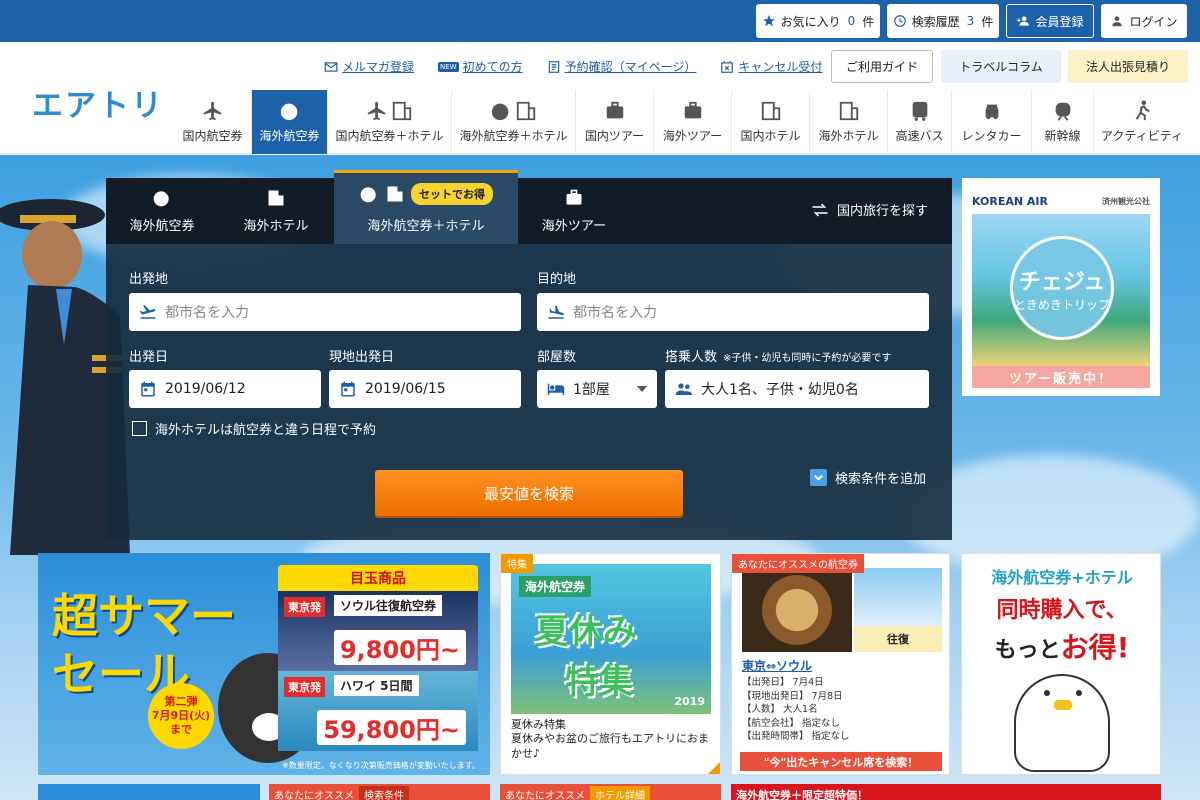 Image resolution: width=1200 pixels, height=800 pixels. Describe the element at coordinates (820, 209) in the screenshot. I see `swap-icon` at that location.